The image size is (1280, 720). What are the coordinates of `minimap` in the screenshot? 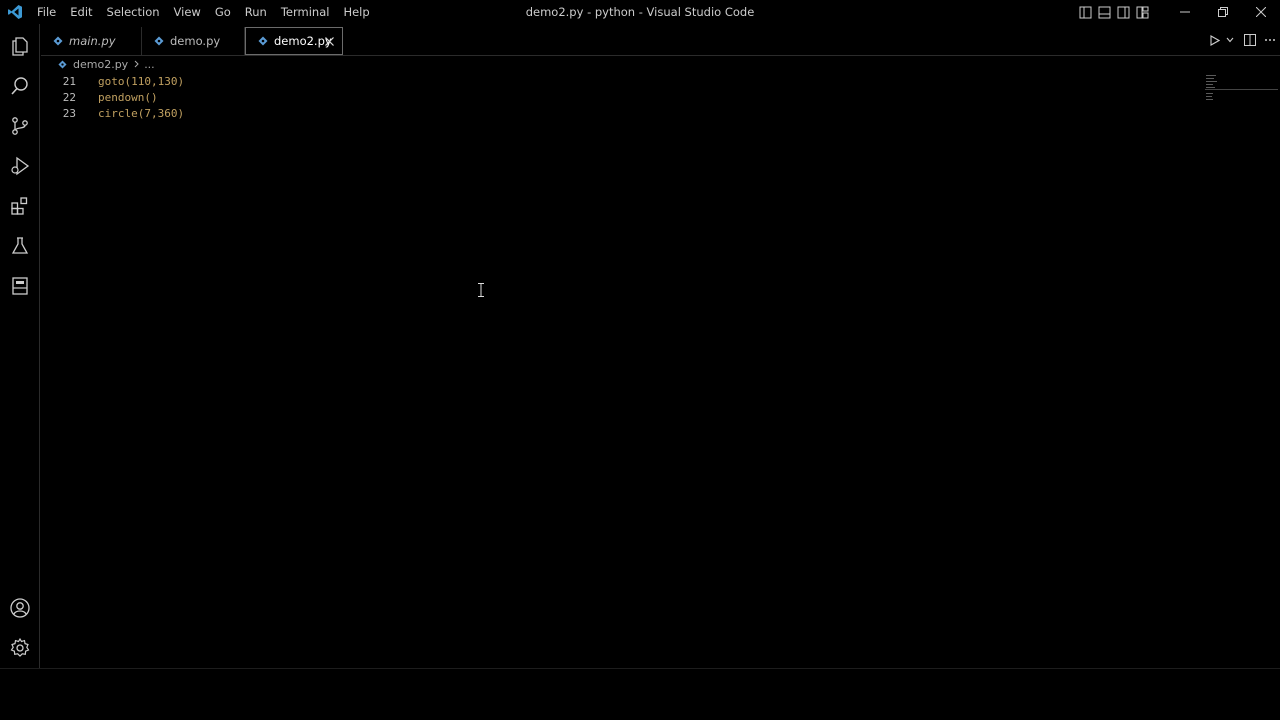 It's located at (1242, 104).